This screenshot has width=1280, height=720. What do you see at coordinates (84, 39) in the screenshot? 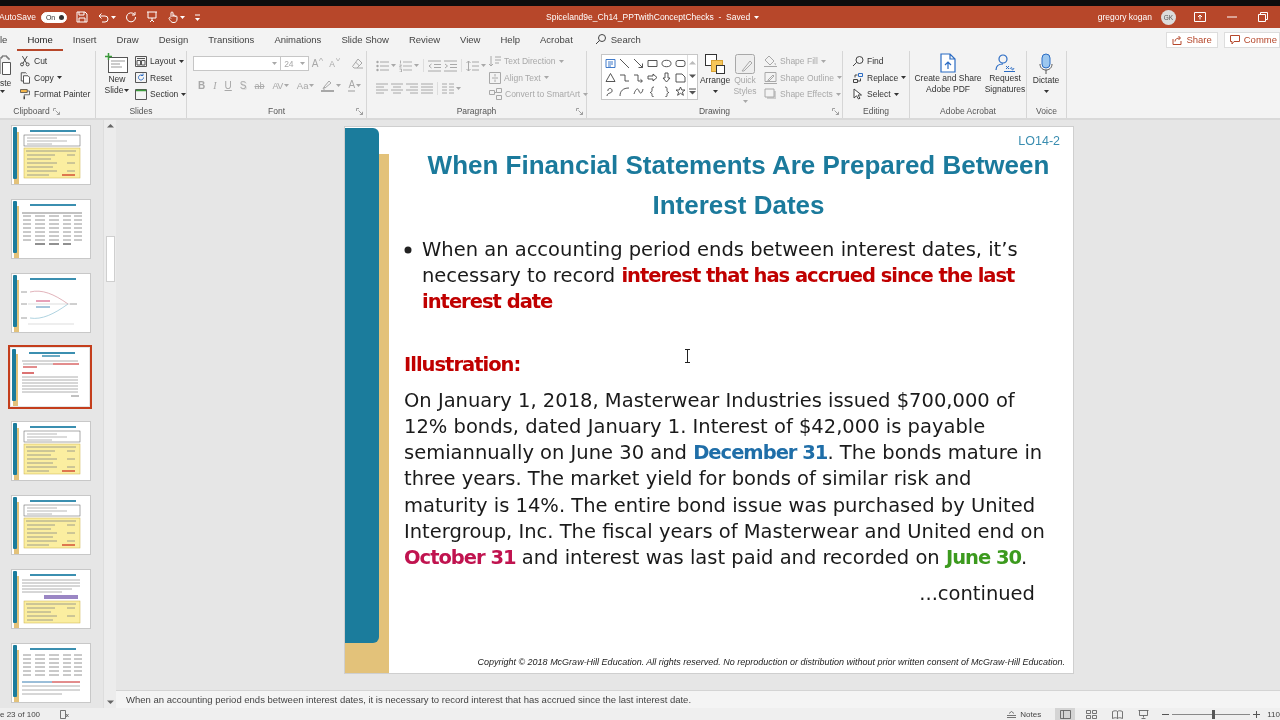
I see `ribbon-tab: Insert` at bounding box center [84, 39].